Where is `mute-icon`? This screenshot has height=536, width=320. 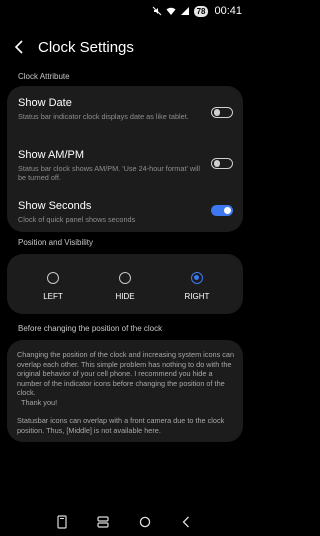 mute-icon is located at coordinates (157, 11).